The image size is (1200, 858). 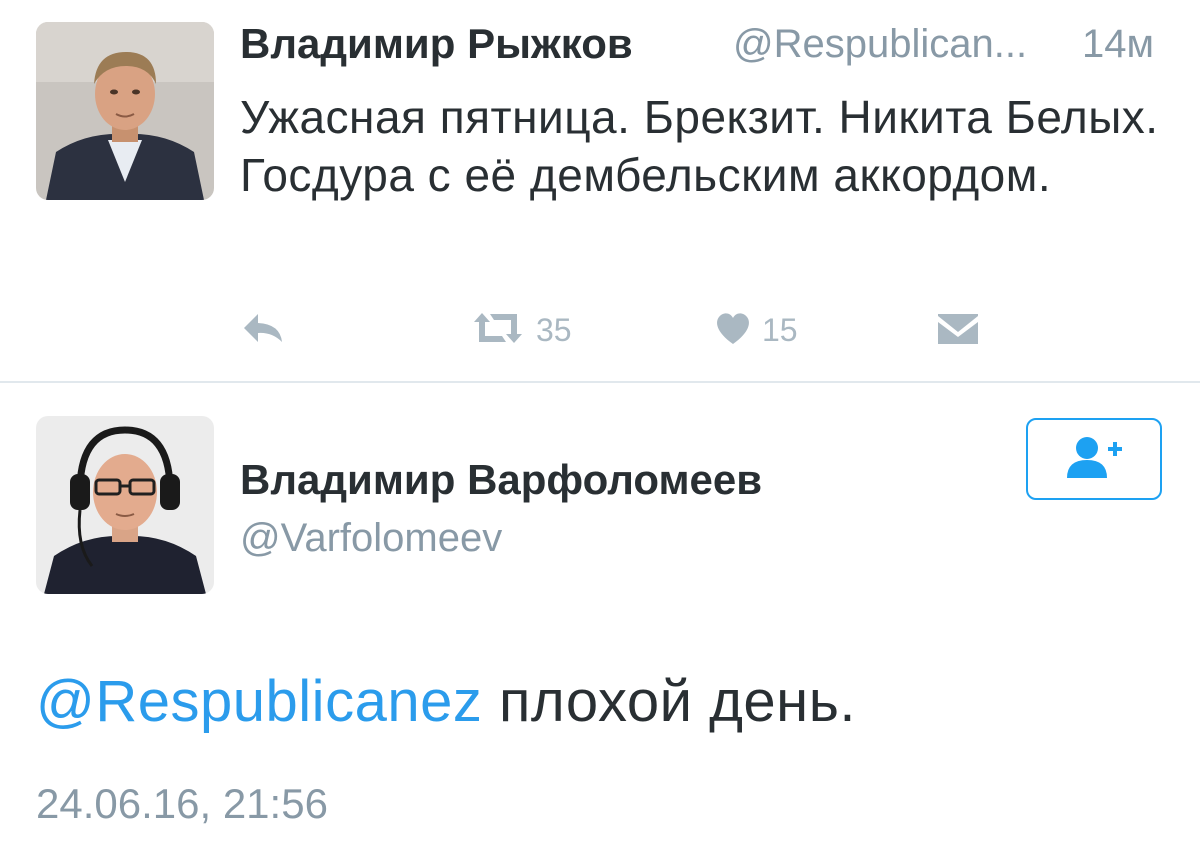 What do you see at coordinates (182, 803) in the screenshot?
I see `tweet-timestamp: 24.06.16, 21:56` at bounding box center [182, 803].